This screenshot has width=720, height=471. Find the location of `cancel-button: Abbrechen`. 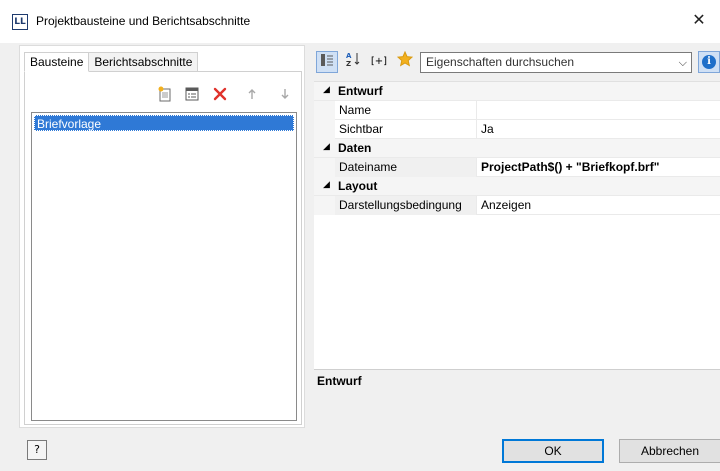

cancel-button: Abbrechen is located at coordinates (669, 451).